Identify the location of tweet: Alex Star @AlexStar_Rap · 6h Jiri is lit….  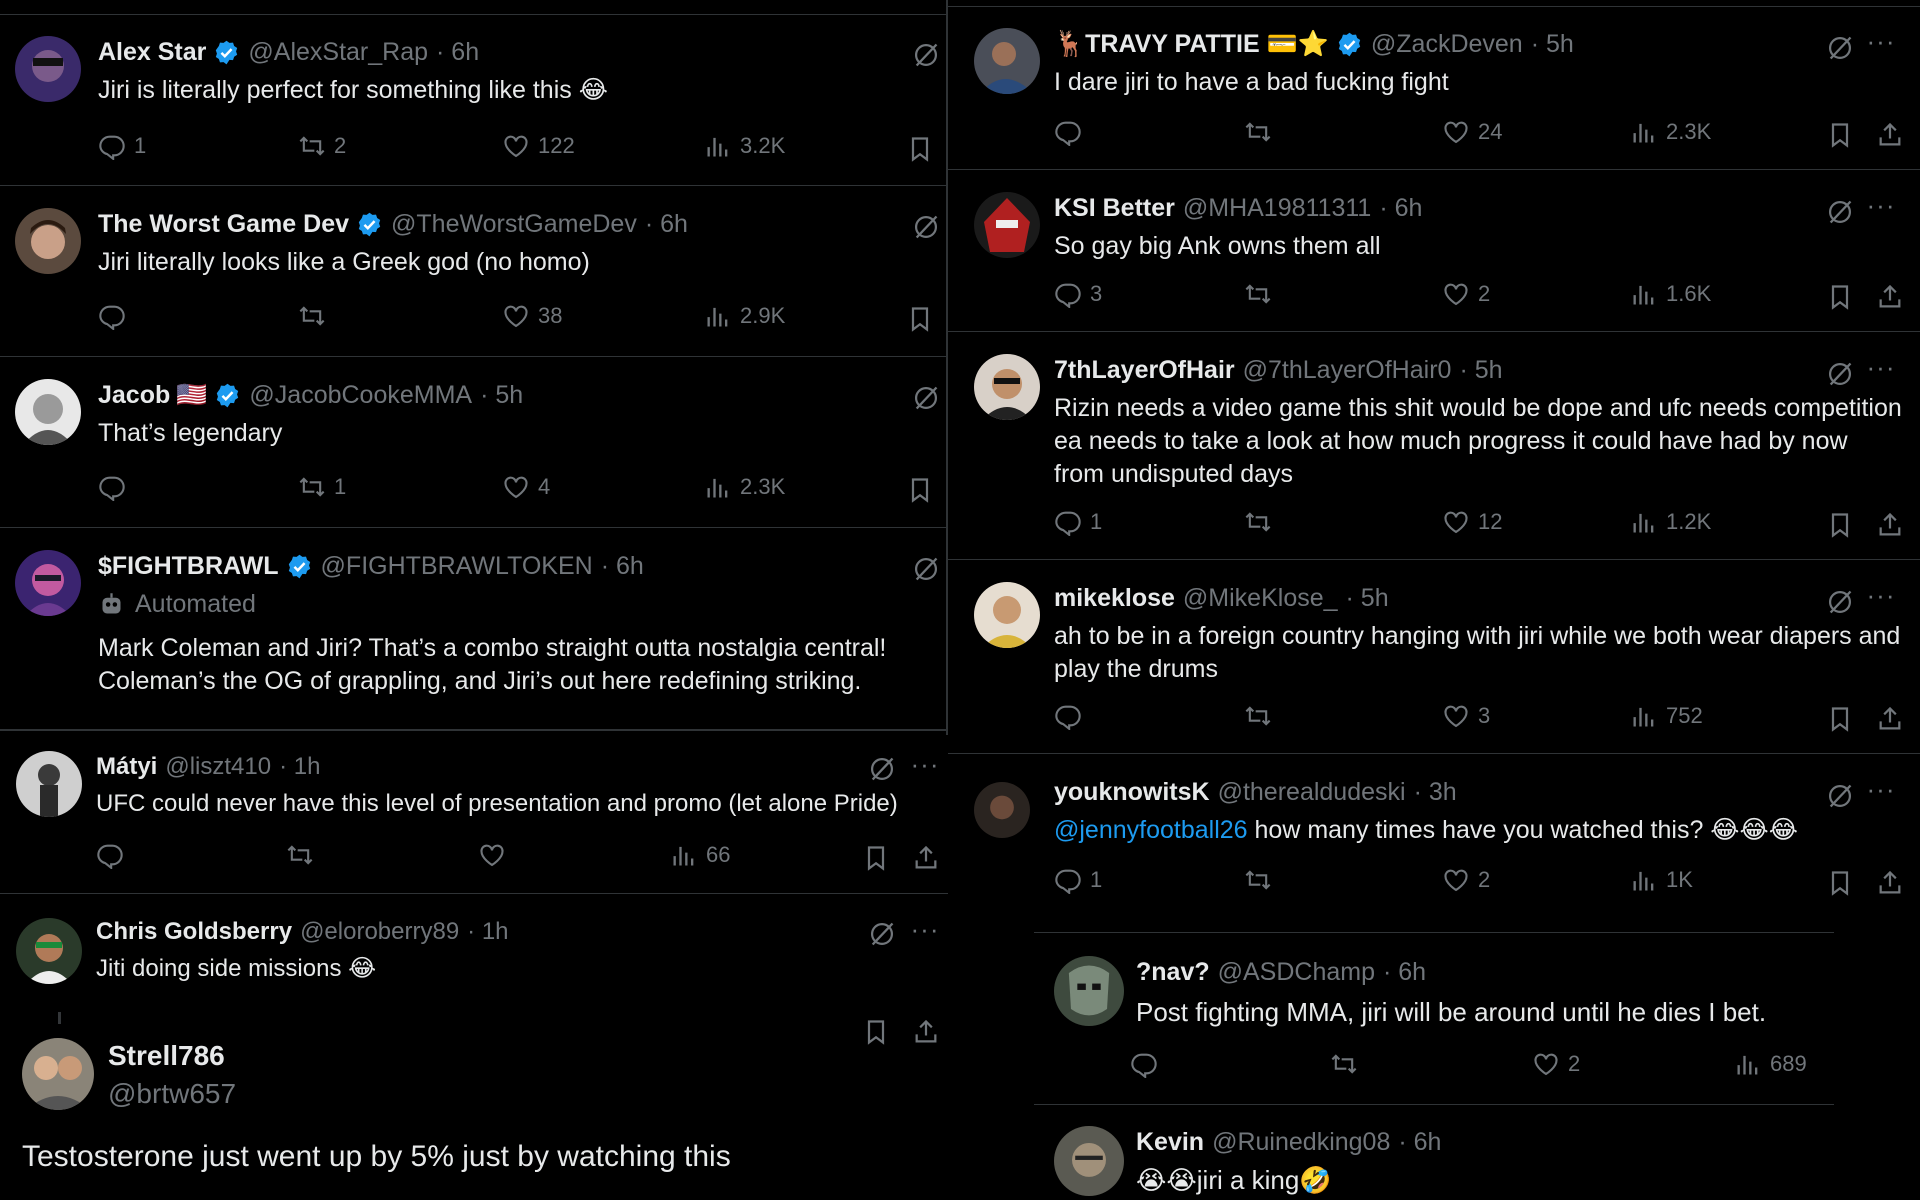
(474, 100).